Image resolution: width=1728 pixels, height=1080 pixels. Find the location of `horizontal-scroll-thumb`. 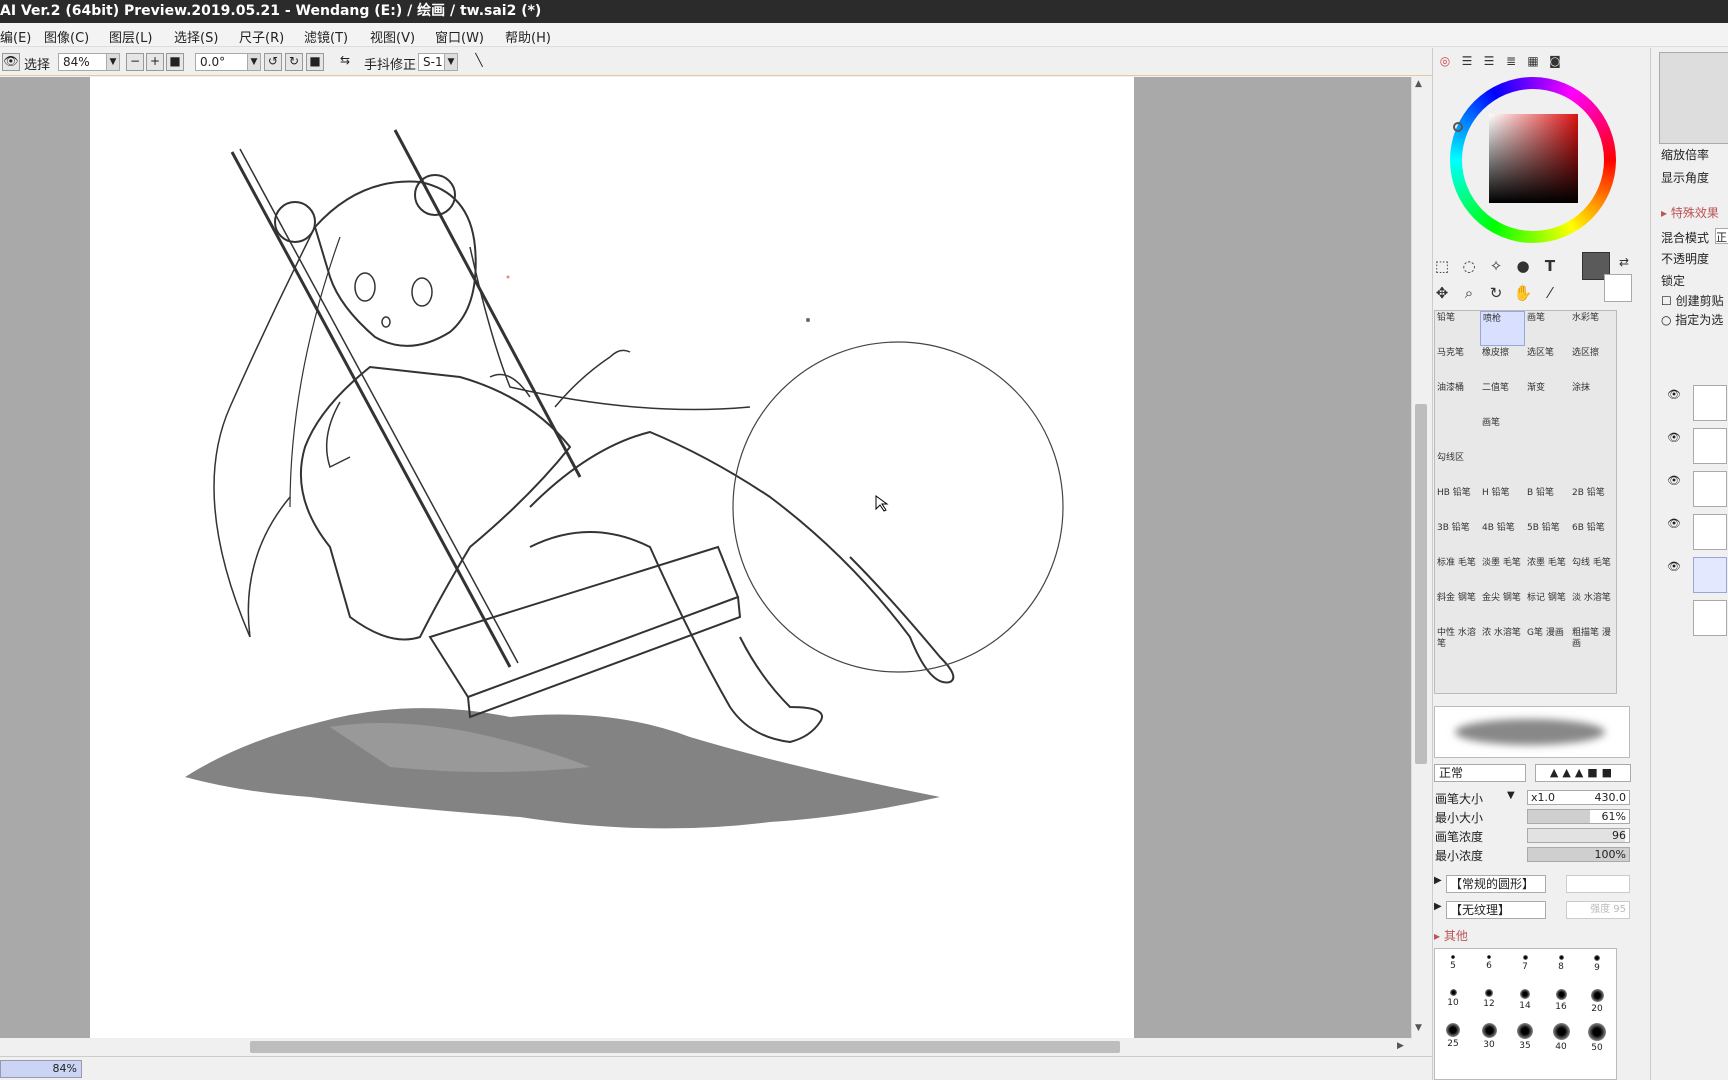

horizontal-scroll-thumb is located at coordinates (685, 1047).